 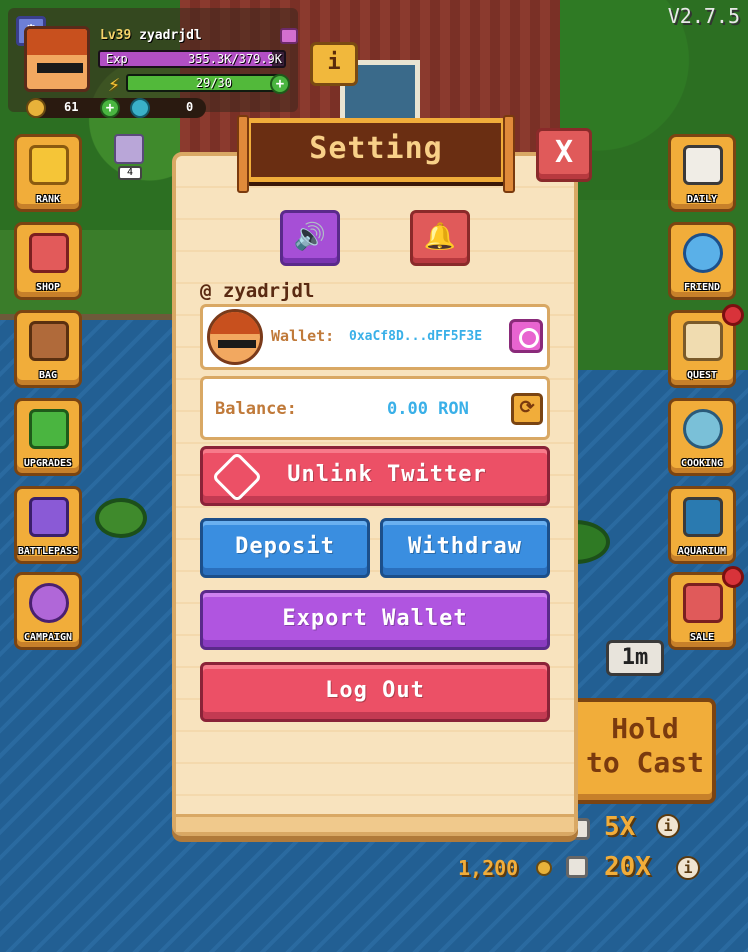 What do you see at coordinates (703, 603) in the screenshot?
I see `megaphone-icon` at bounding box center [703, 603].